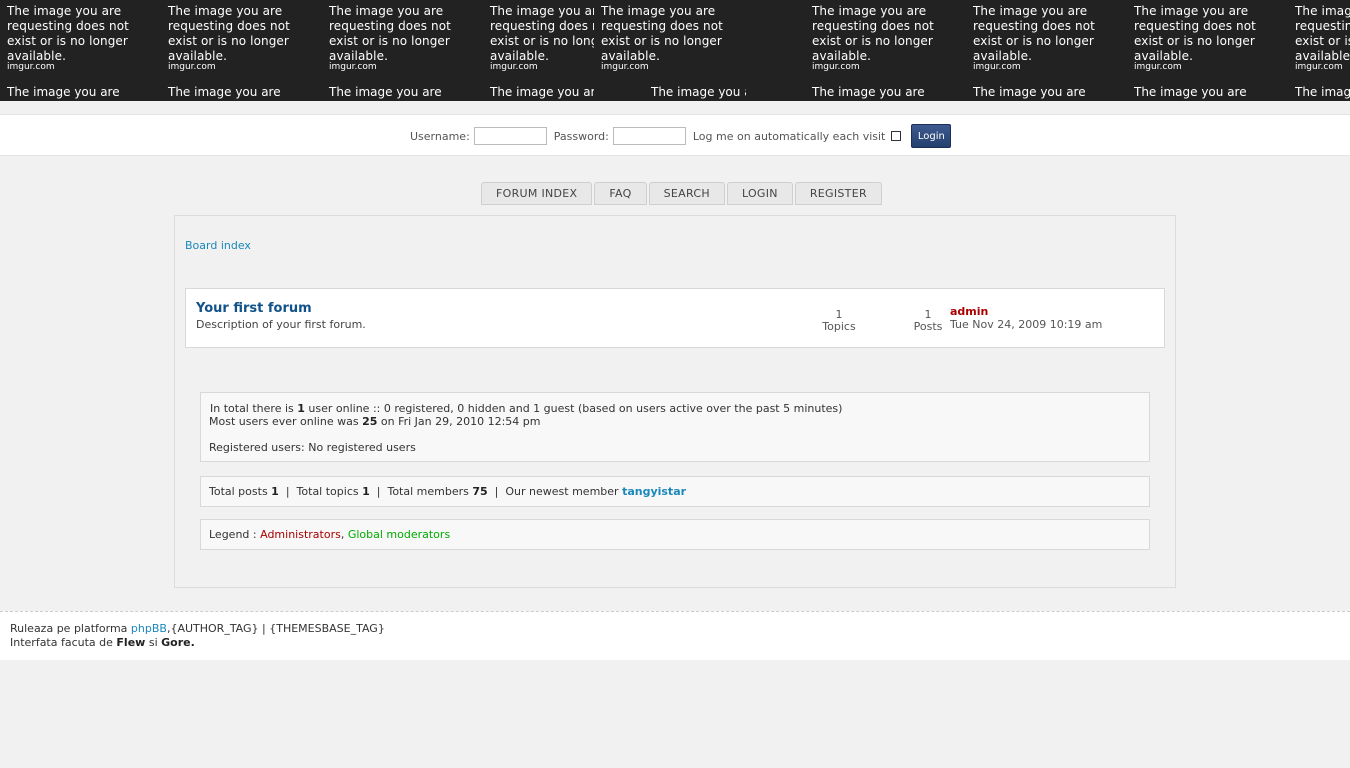  I want to click on last-post: admin Tue Nov 24, 2009 10:19 am, so click(1026, 318).